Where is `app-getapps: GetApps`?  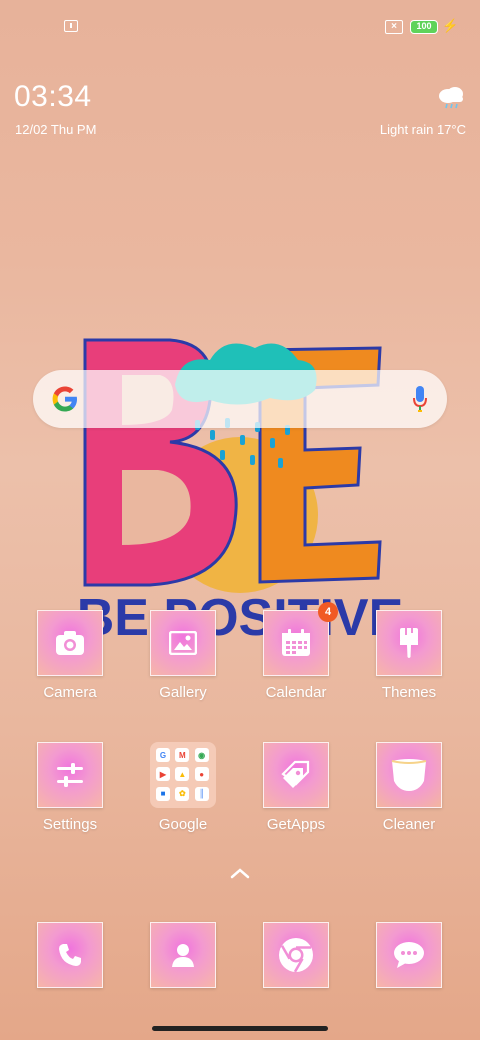
app-getapps: GetApps is located at coordinates (296, 797).